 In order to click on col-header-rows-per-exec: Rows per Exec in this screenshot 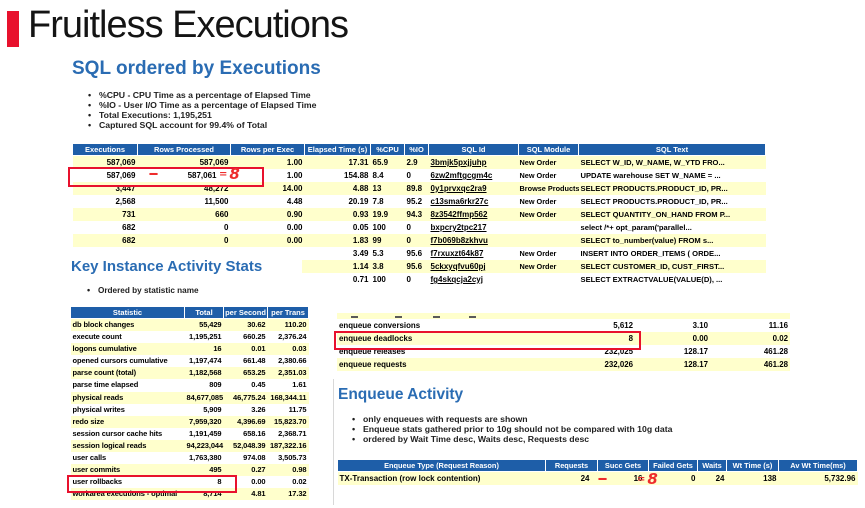, I will do `click(267, 149)`.